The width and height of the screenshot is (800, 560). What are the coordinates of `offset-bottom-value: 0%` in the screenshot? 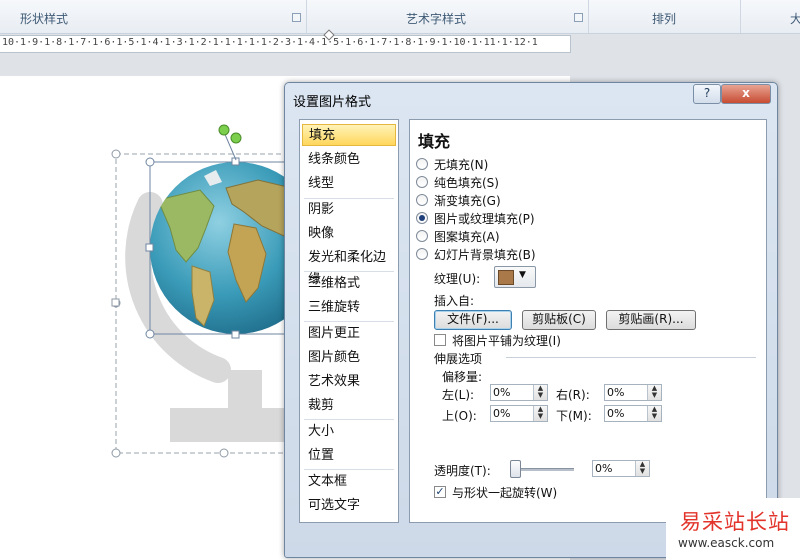 It's located at (616, 413).